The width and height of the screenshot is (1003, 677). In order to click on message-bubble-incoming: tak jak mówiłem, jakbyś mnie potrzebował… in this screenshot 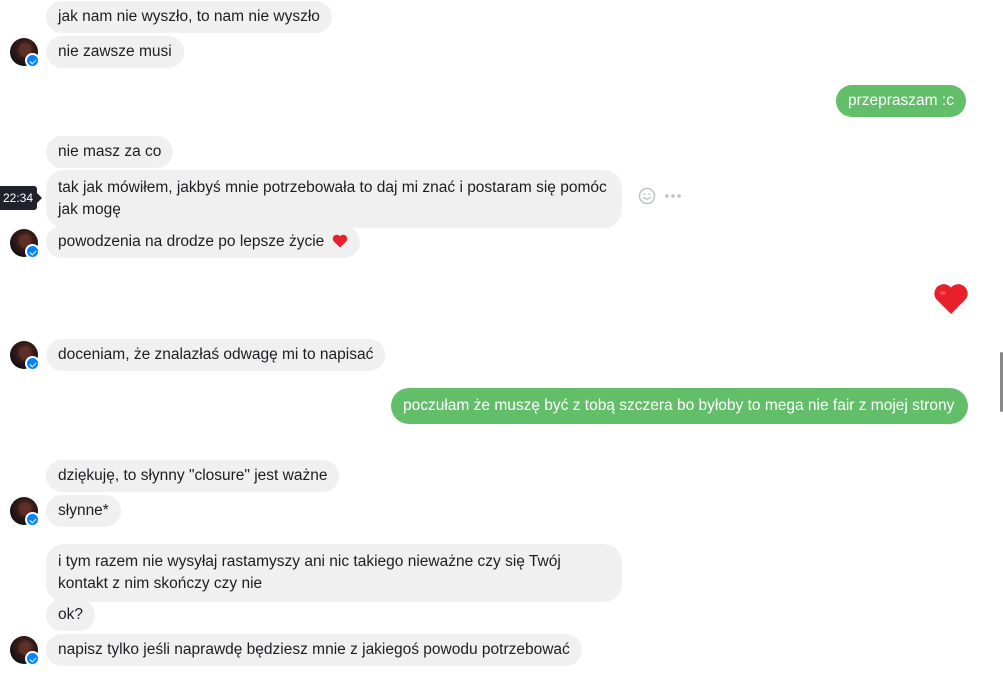, I will do `click(334, 199)`.